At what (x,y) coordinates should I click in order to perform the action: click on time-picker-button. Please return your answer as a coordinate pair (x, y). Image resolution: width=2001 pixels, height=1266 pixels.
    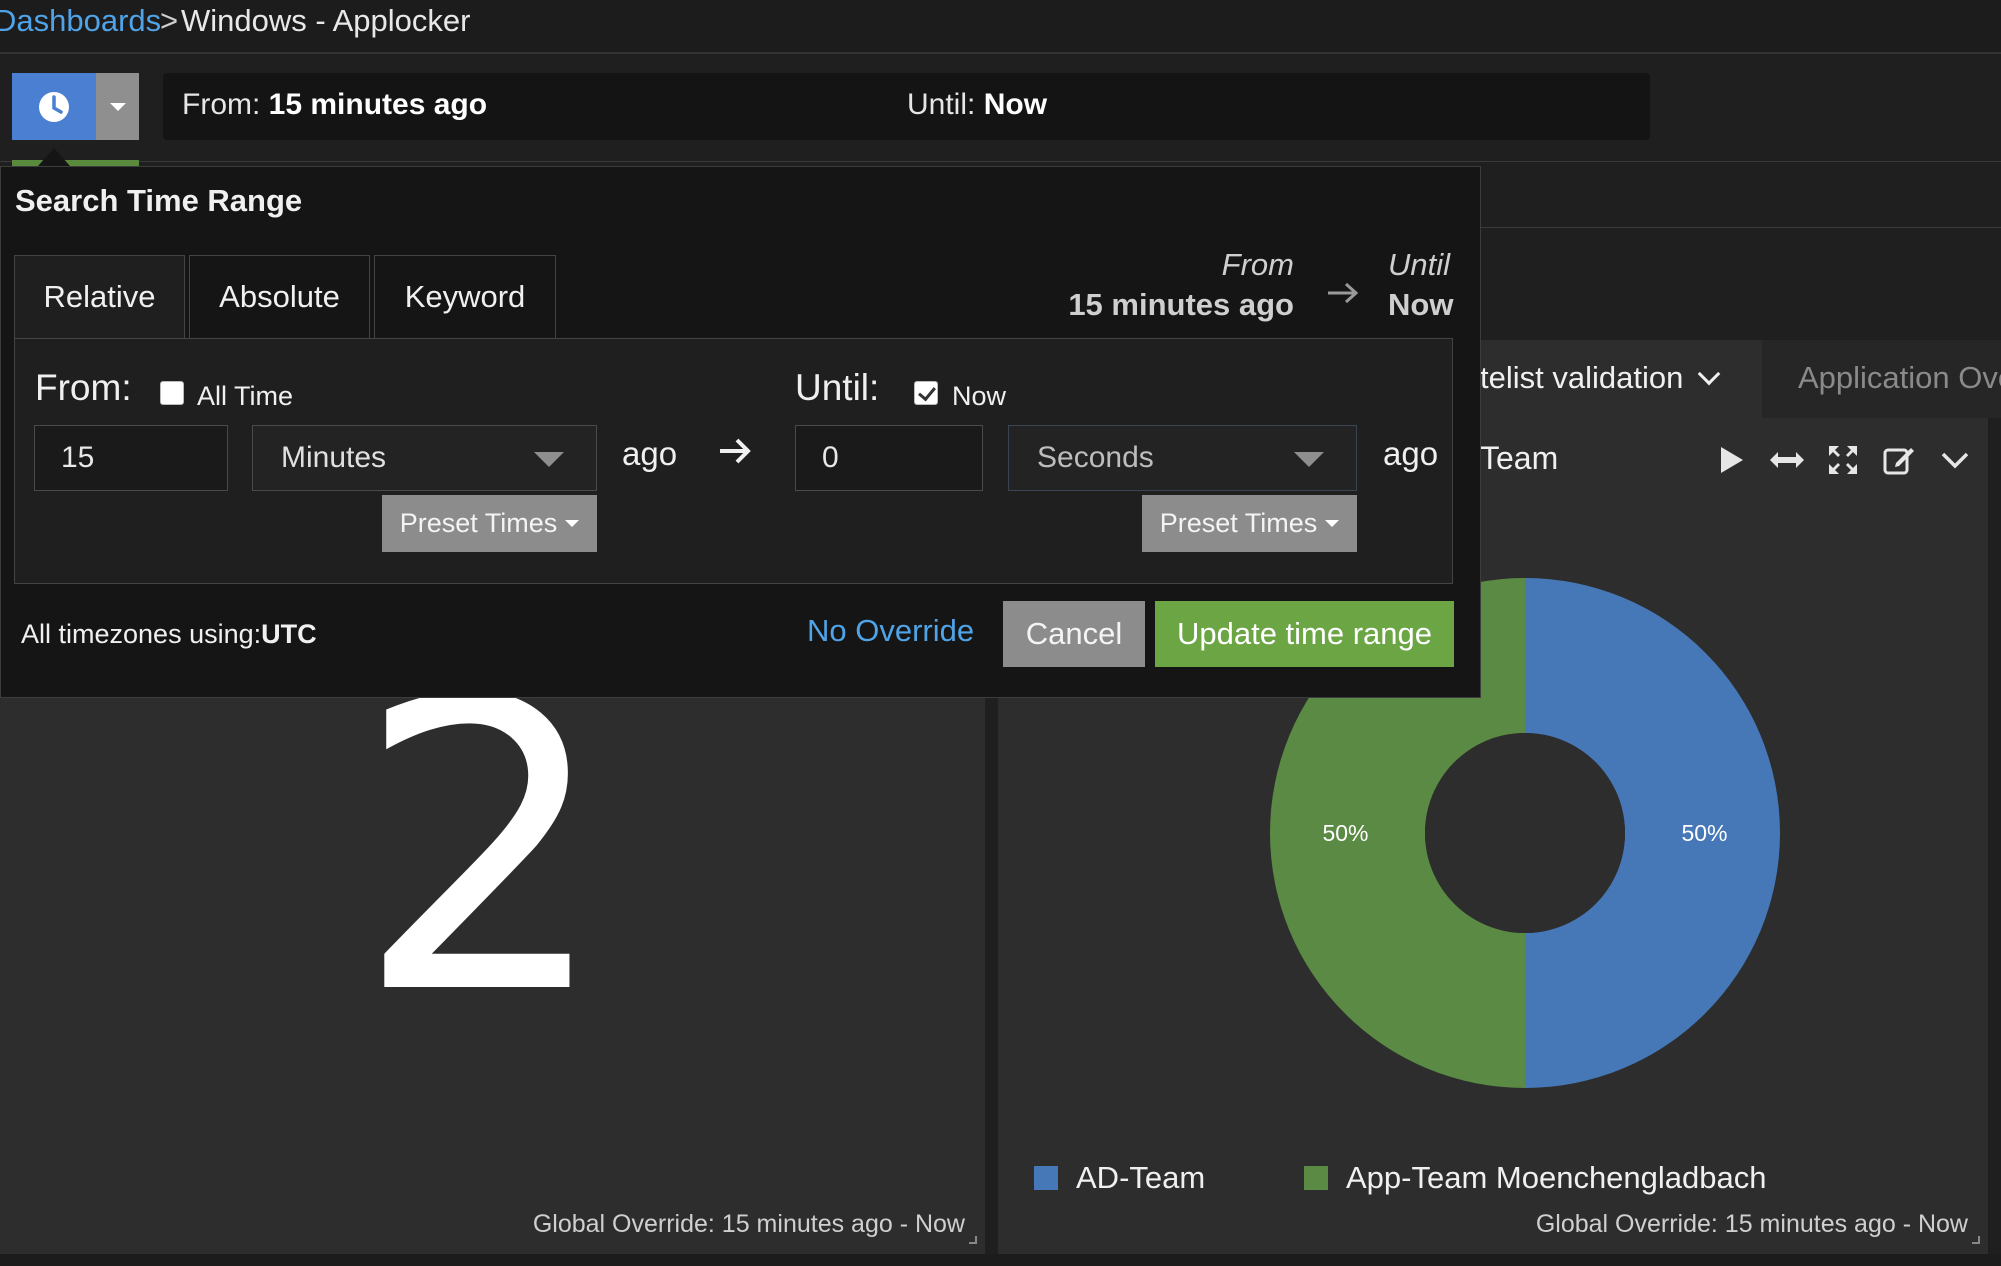
    Looking at the image, I should click on (54, 106).